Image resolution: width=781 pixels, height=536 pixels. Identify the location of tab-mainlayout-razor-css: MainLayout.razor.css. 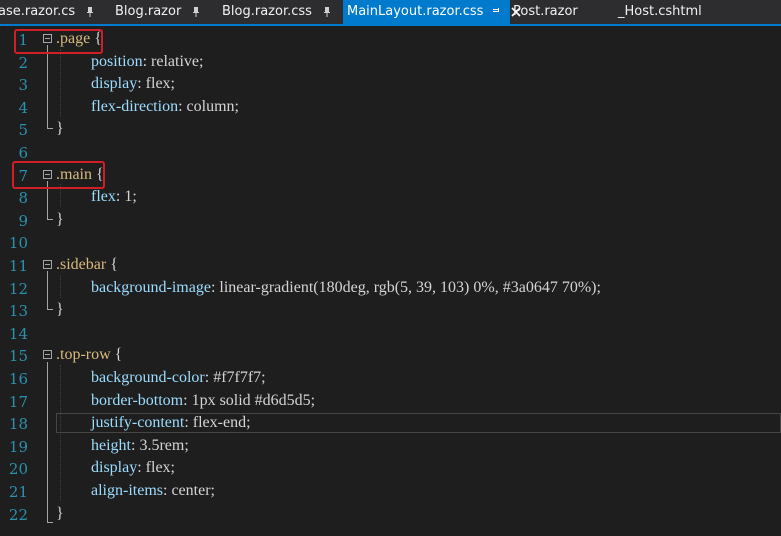
(432, 12).